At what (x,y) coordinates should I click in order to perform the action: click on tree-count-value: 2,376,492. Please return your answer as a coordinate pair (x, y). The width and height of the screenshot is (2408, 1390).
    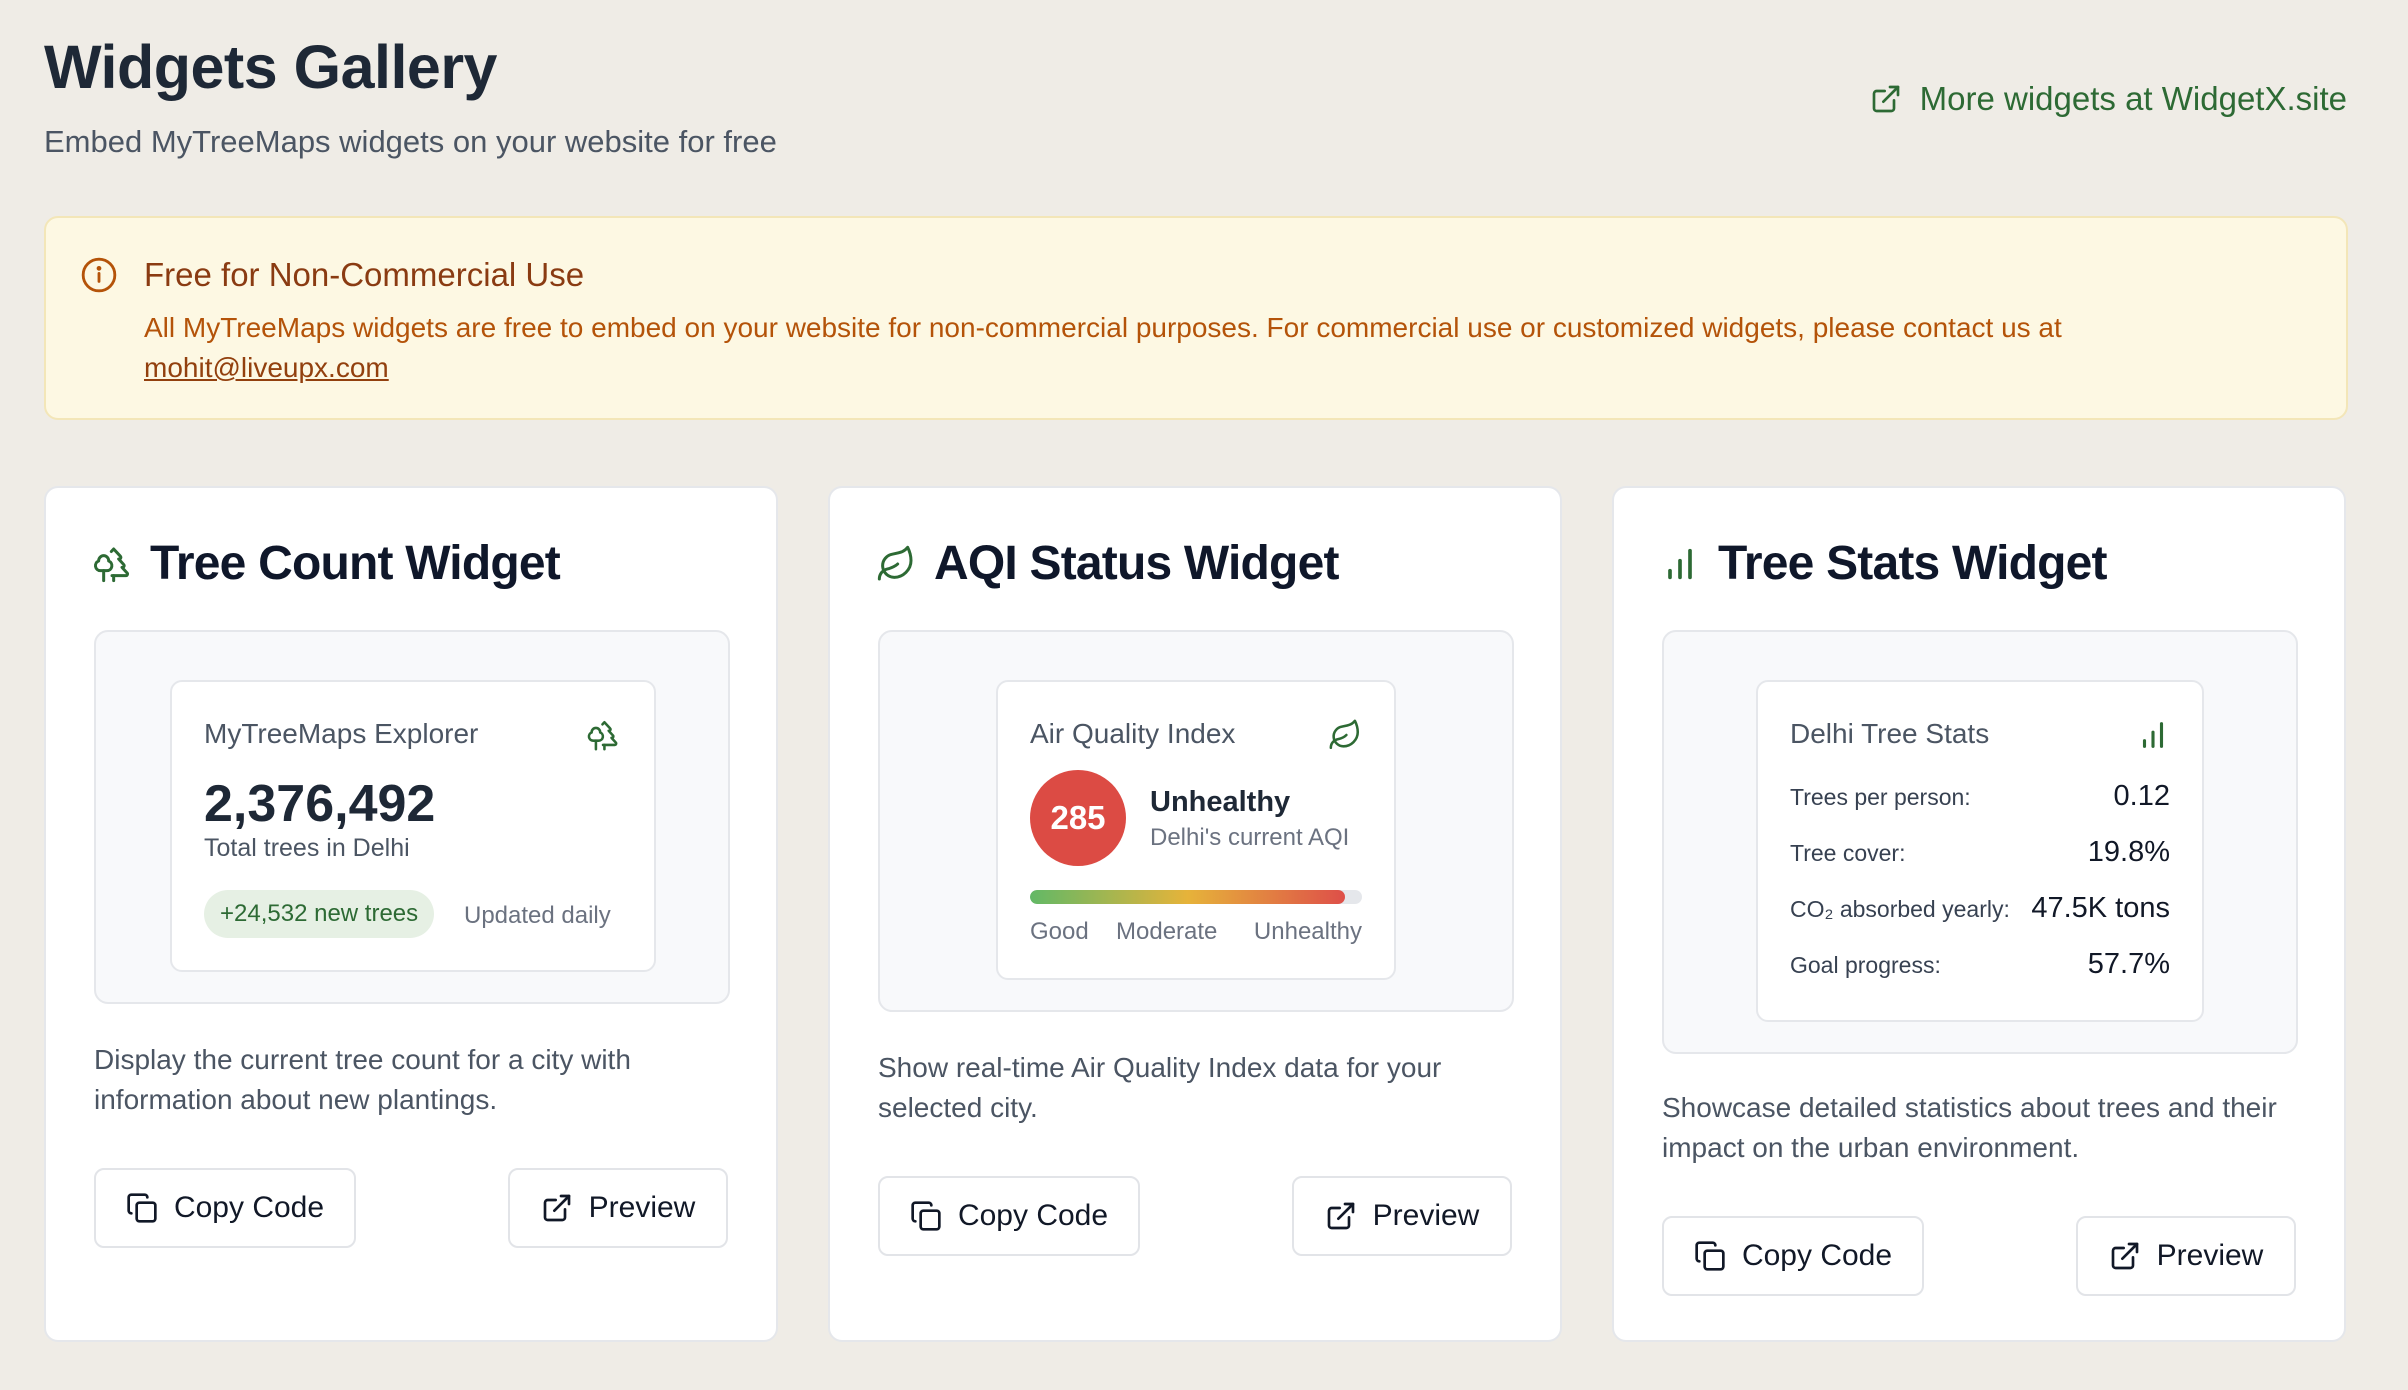
    Looking at the image, I should click on (320, 804).